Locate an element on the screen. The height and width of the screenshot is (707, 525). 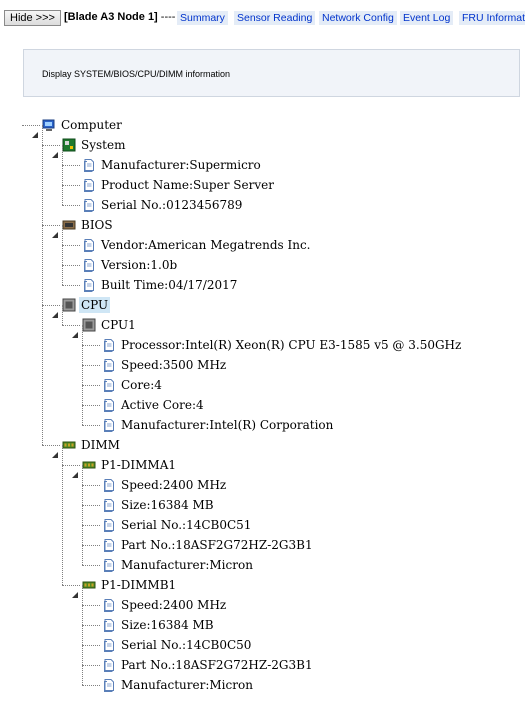
dimma1-item-4: Manufacturer:Micron is located at coordinates (178, 565).